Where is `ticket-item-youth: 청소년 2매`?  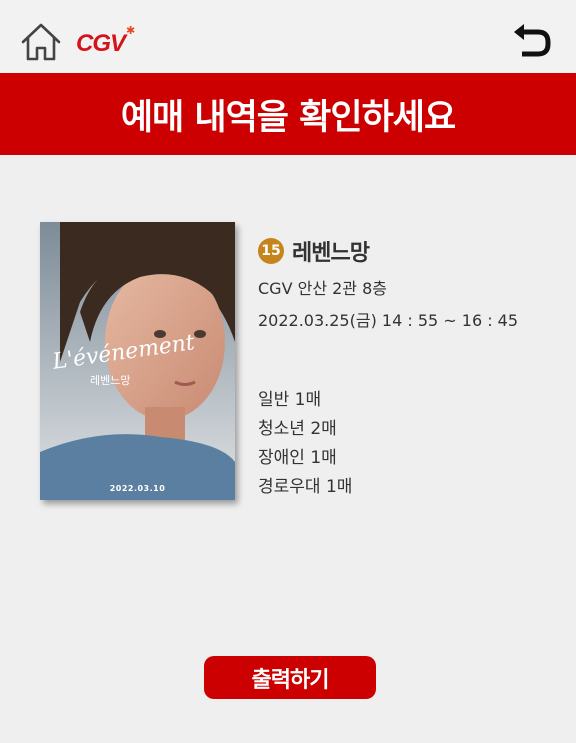 ticket-item-youth: 청소년 2매 is located at coordinates (297, 429).